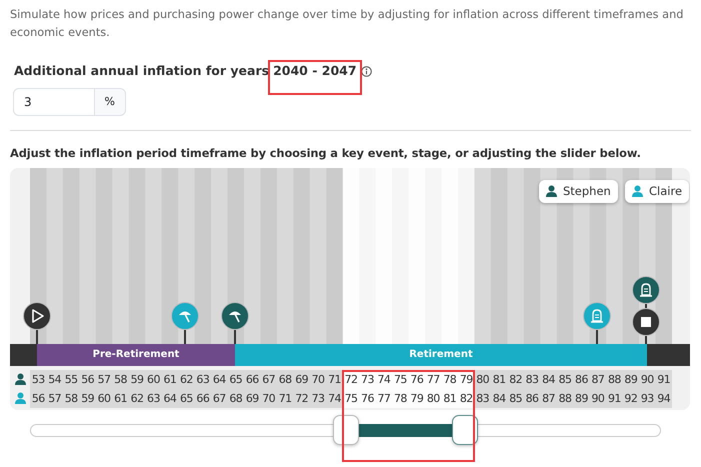 The width and height of the screenshot is (701, 467). I want to click on age-label: 54, so click(54, 379).